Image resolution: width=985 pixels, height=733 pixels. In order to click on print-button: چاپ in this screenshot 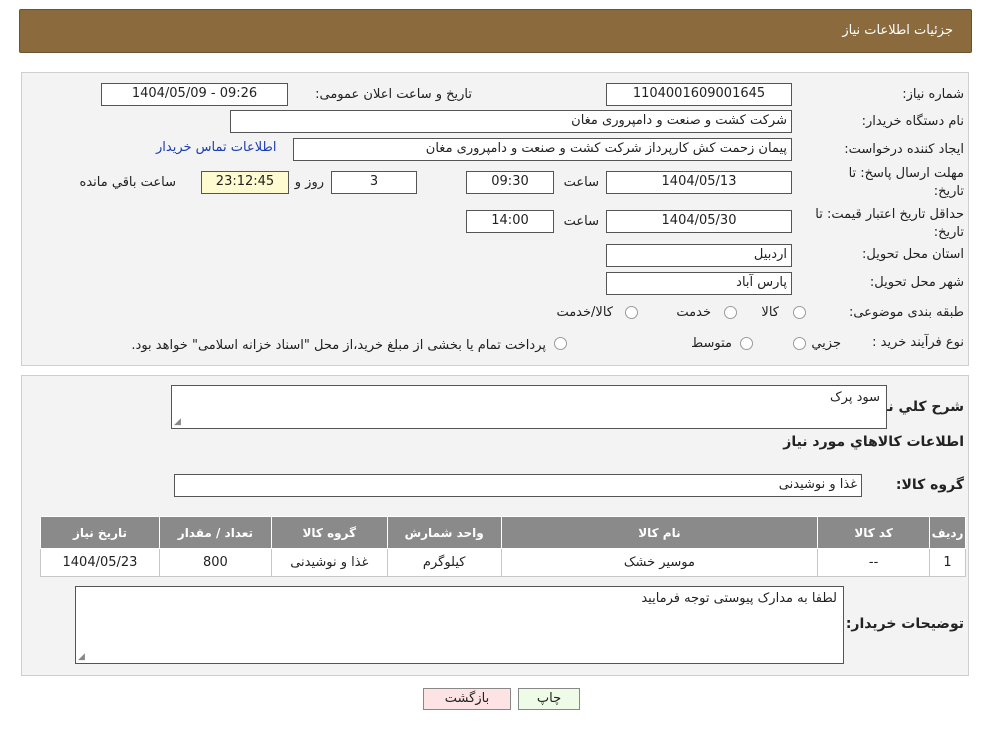, I will do `click(549, 699)`.